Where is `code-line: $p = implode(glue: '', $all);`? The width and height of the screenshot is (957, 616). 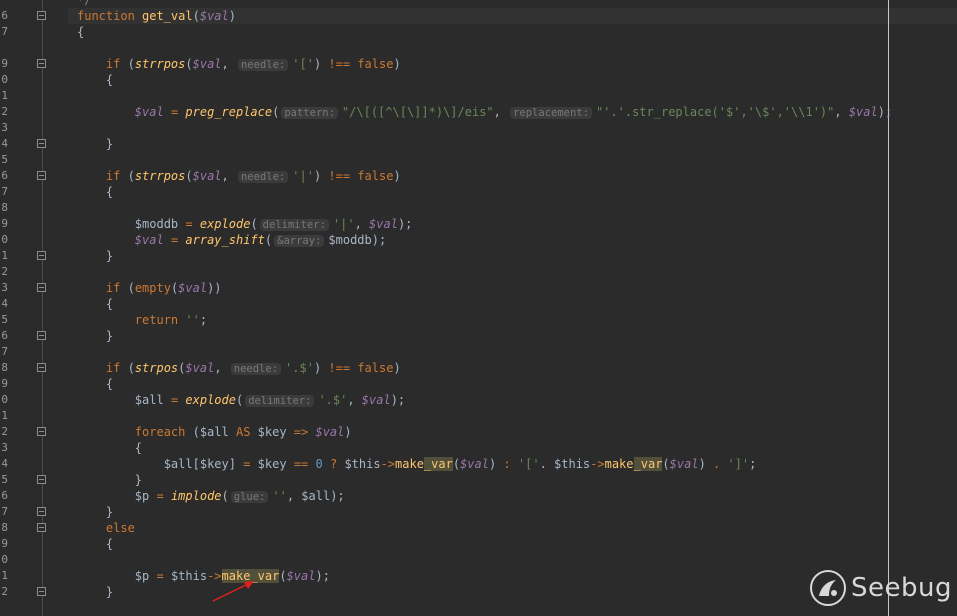
code-line: $p = implode(glue: '', $all); is located at coordinates (211, 496).